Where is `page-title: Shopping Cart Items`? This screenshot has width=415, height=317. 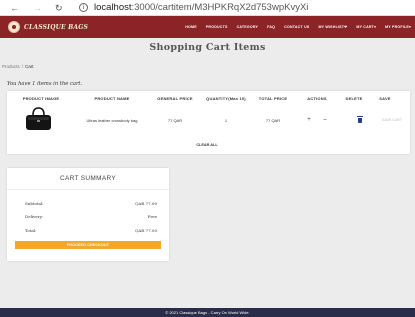
page-title: Shopping Cart Items is located at coordinates (207, 47).